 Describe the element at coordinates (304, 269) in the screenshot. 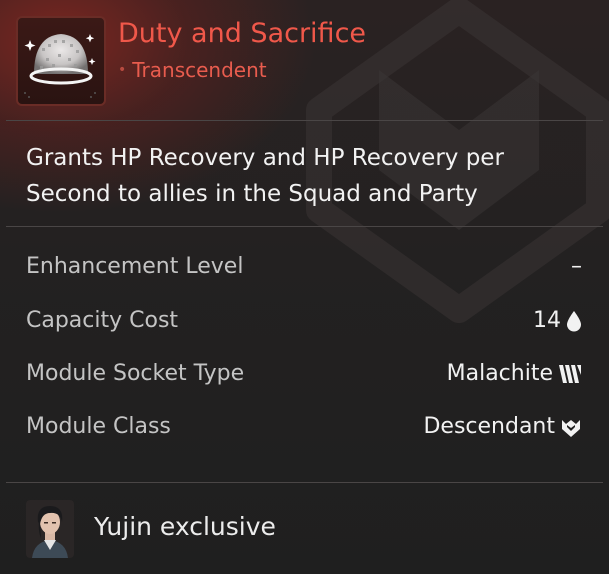

I see `stat-enhancement-level: Enhancement Level –` at that location.